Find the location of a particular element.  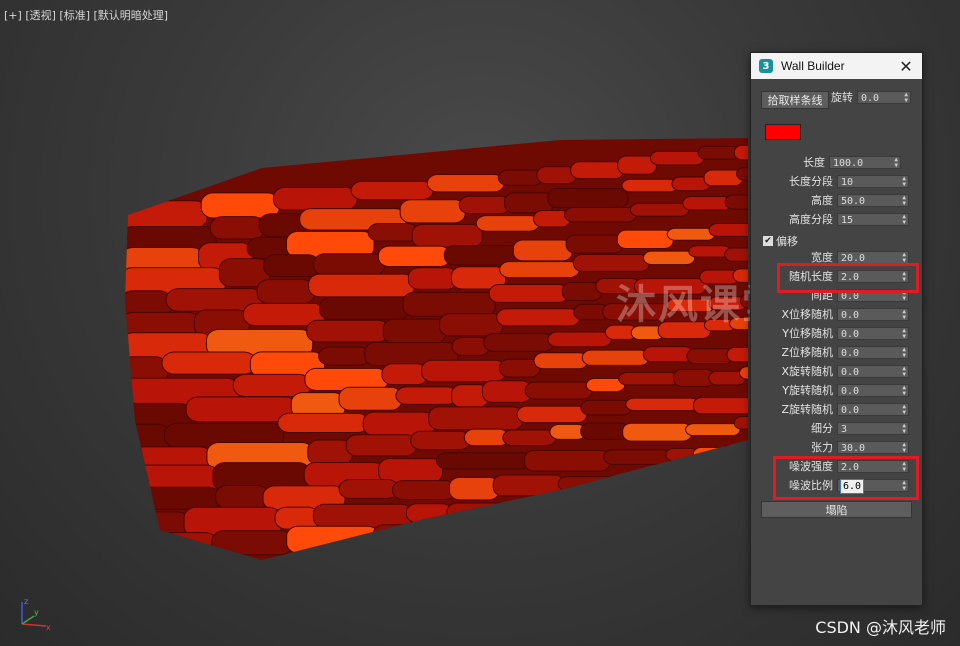

color-swatch is located at coordinates (783, 132).